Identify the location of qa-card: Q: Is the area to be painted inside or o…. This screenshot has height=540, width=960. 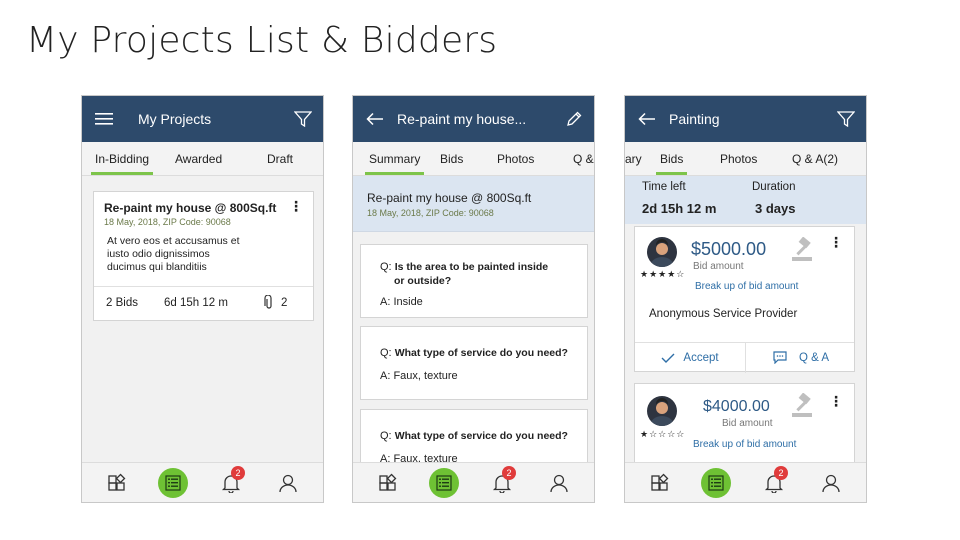
(474, 281).